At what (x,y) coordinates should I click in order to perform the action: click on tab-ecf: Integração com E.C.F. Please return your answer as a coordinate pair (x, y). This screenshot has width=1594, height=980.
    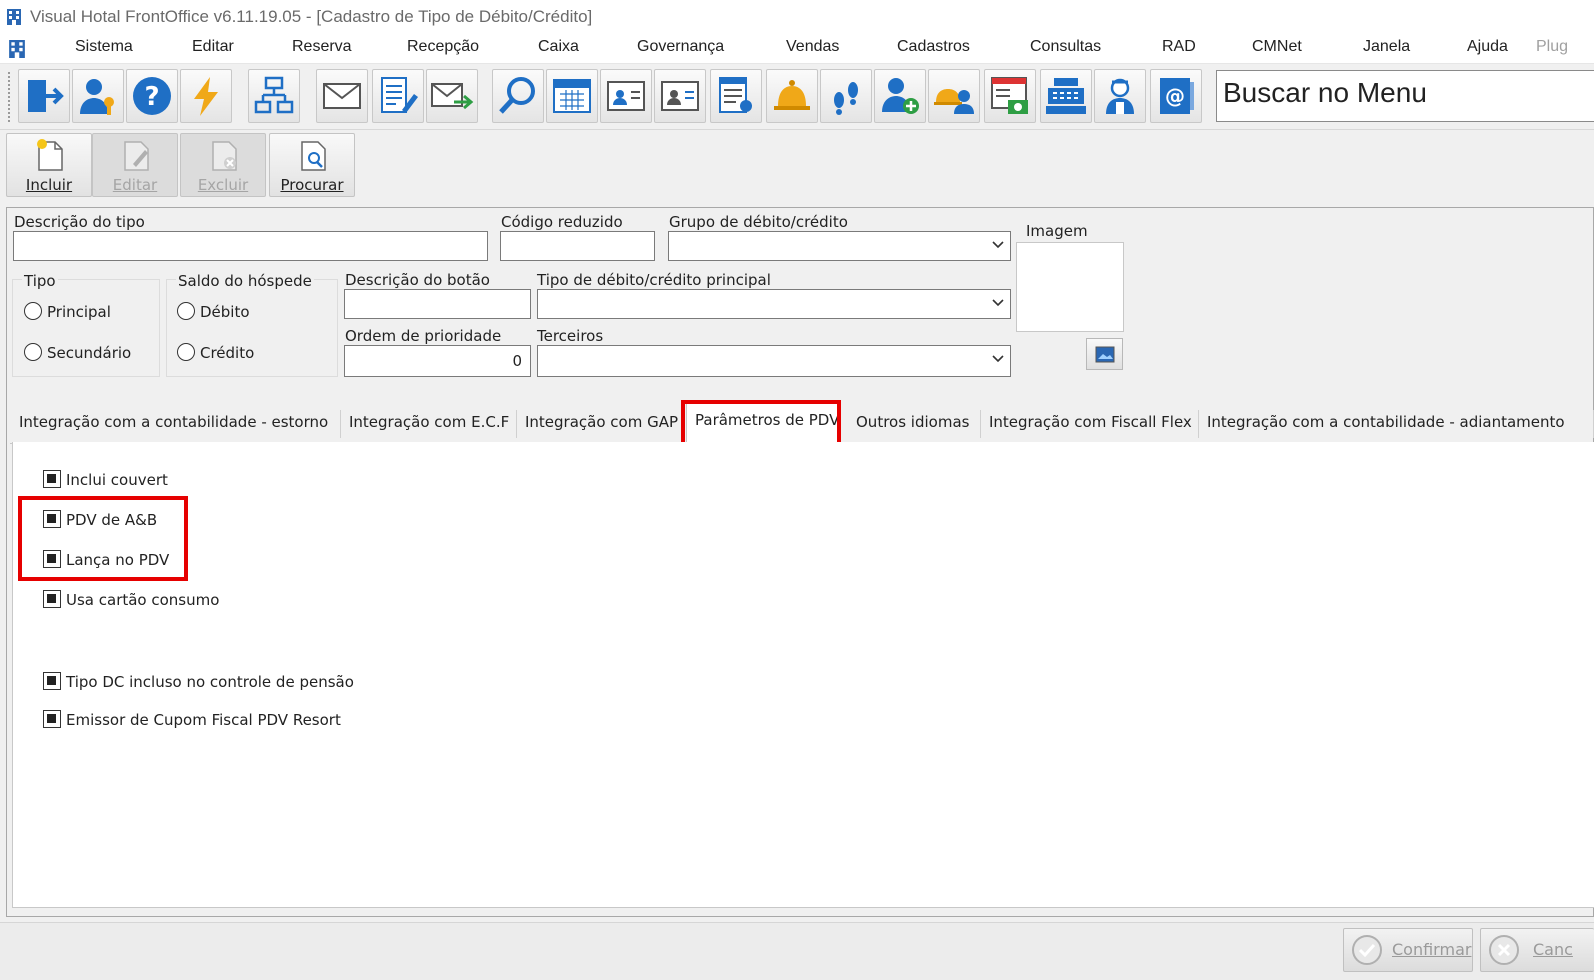
    Looking at the image, I should click on (429, 424).